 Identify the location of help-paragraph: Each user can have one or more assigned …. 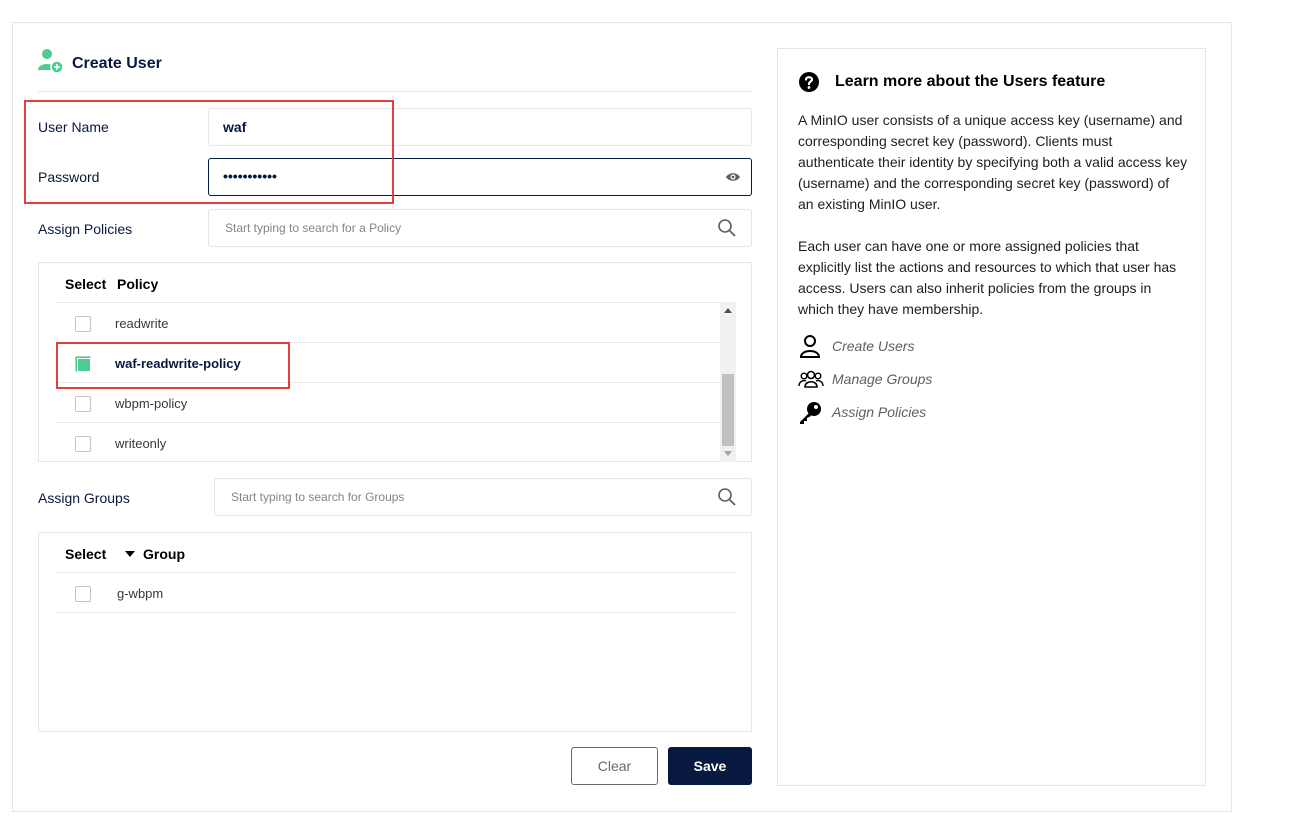
(987, 277).